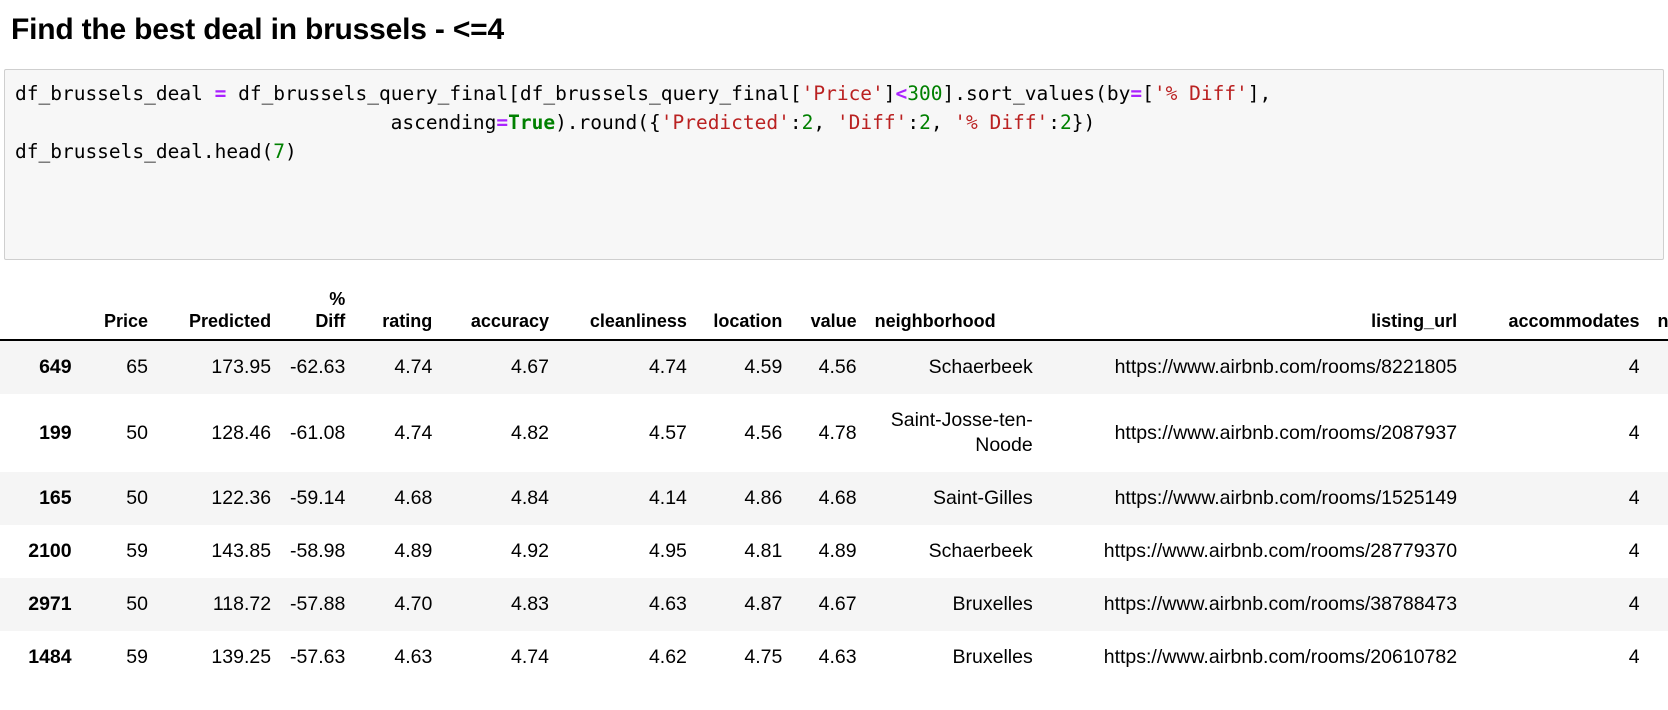 This screenshot has width=1668, height=710. What do you see at coordinates (256, 122) in the screenshot?
I see `code-token: ascending` at bounding box center [256, 122].